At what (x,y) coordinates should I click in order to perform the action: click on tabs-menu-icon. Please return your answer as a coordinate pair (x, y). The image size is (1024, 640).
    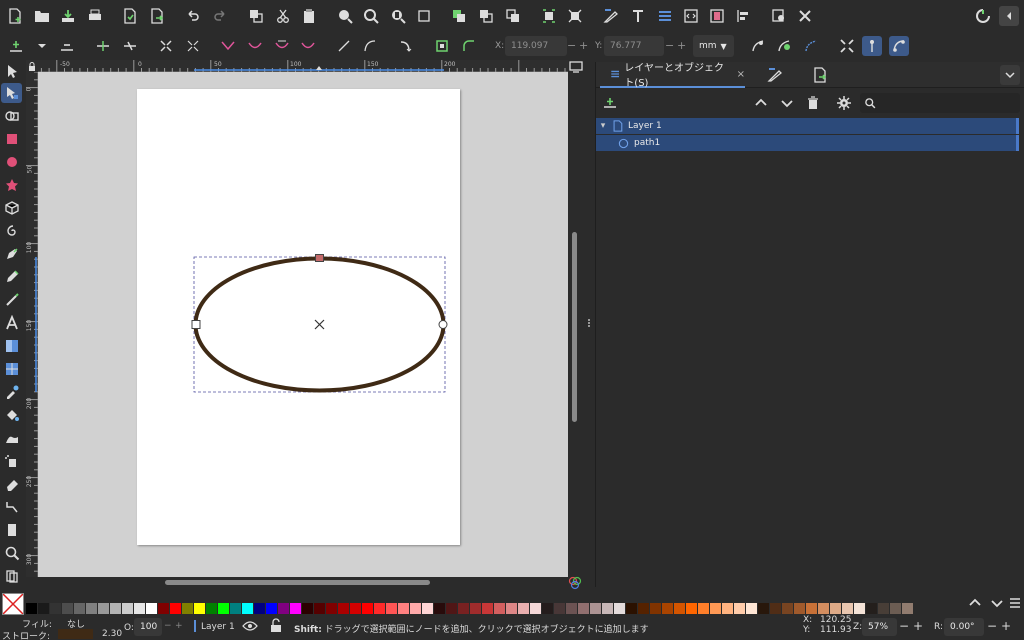
    Looking at the image, I should click on (1010, 75).